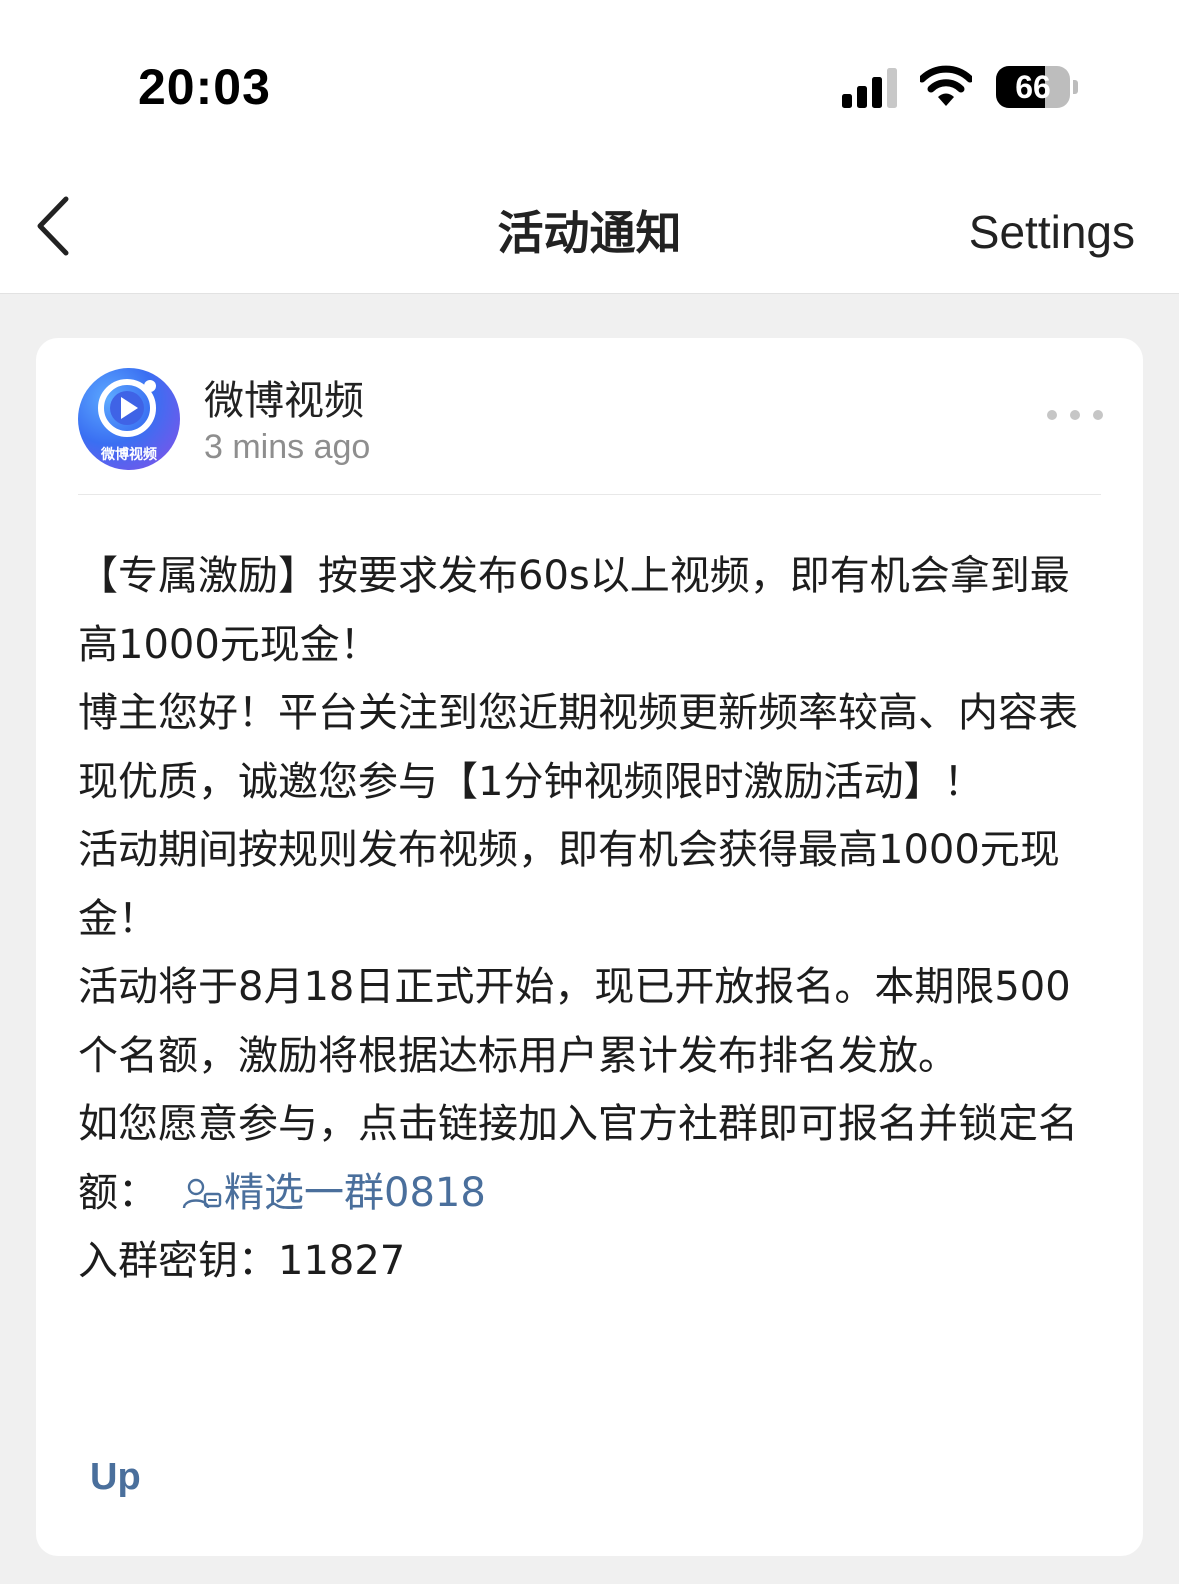 Image resolution: width=1179 pixels, height=1584 pixels. What do you see at coordinates (589, 87) in the screenshot?
I see `status-bar: 20:03 66` at bounding box center [589, 87].